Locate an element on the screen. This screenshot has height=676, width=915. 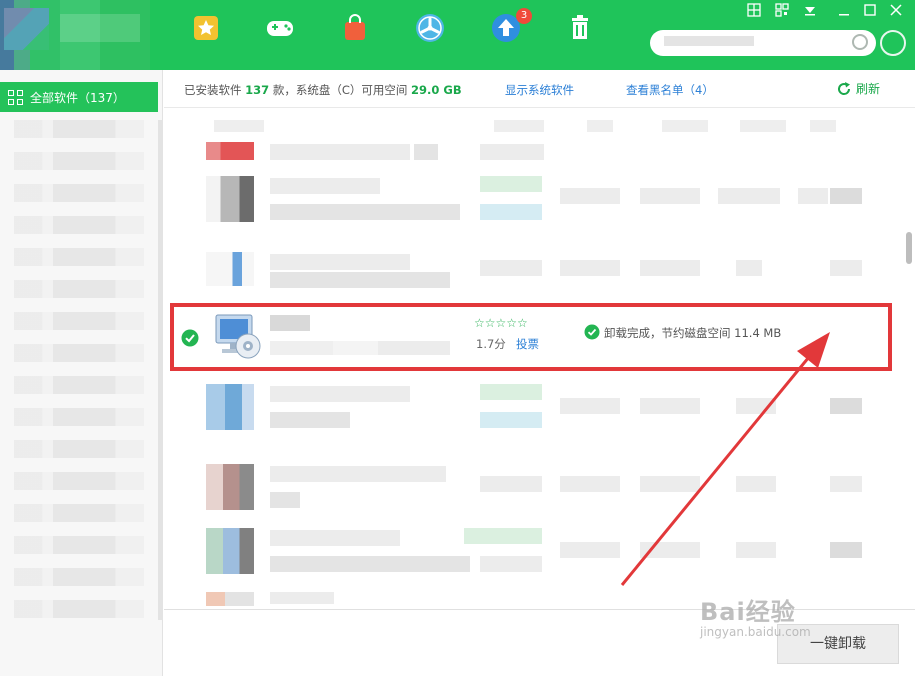
list-scrollbar-thumb is located at coordinates (909, 248).